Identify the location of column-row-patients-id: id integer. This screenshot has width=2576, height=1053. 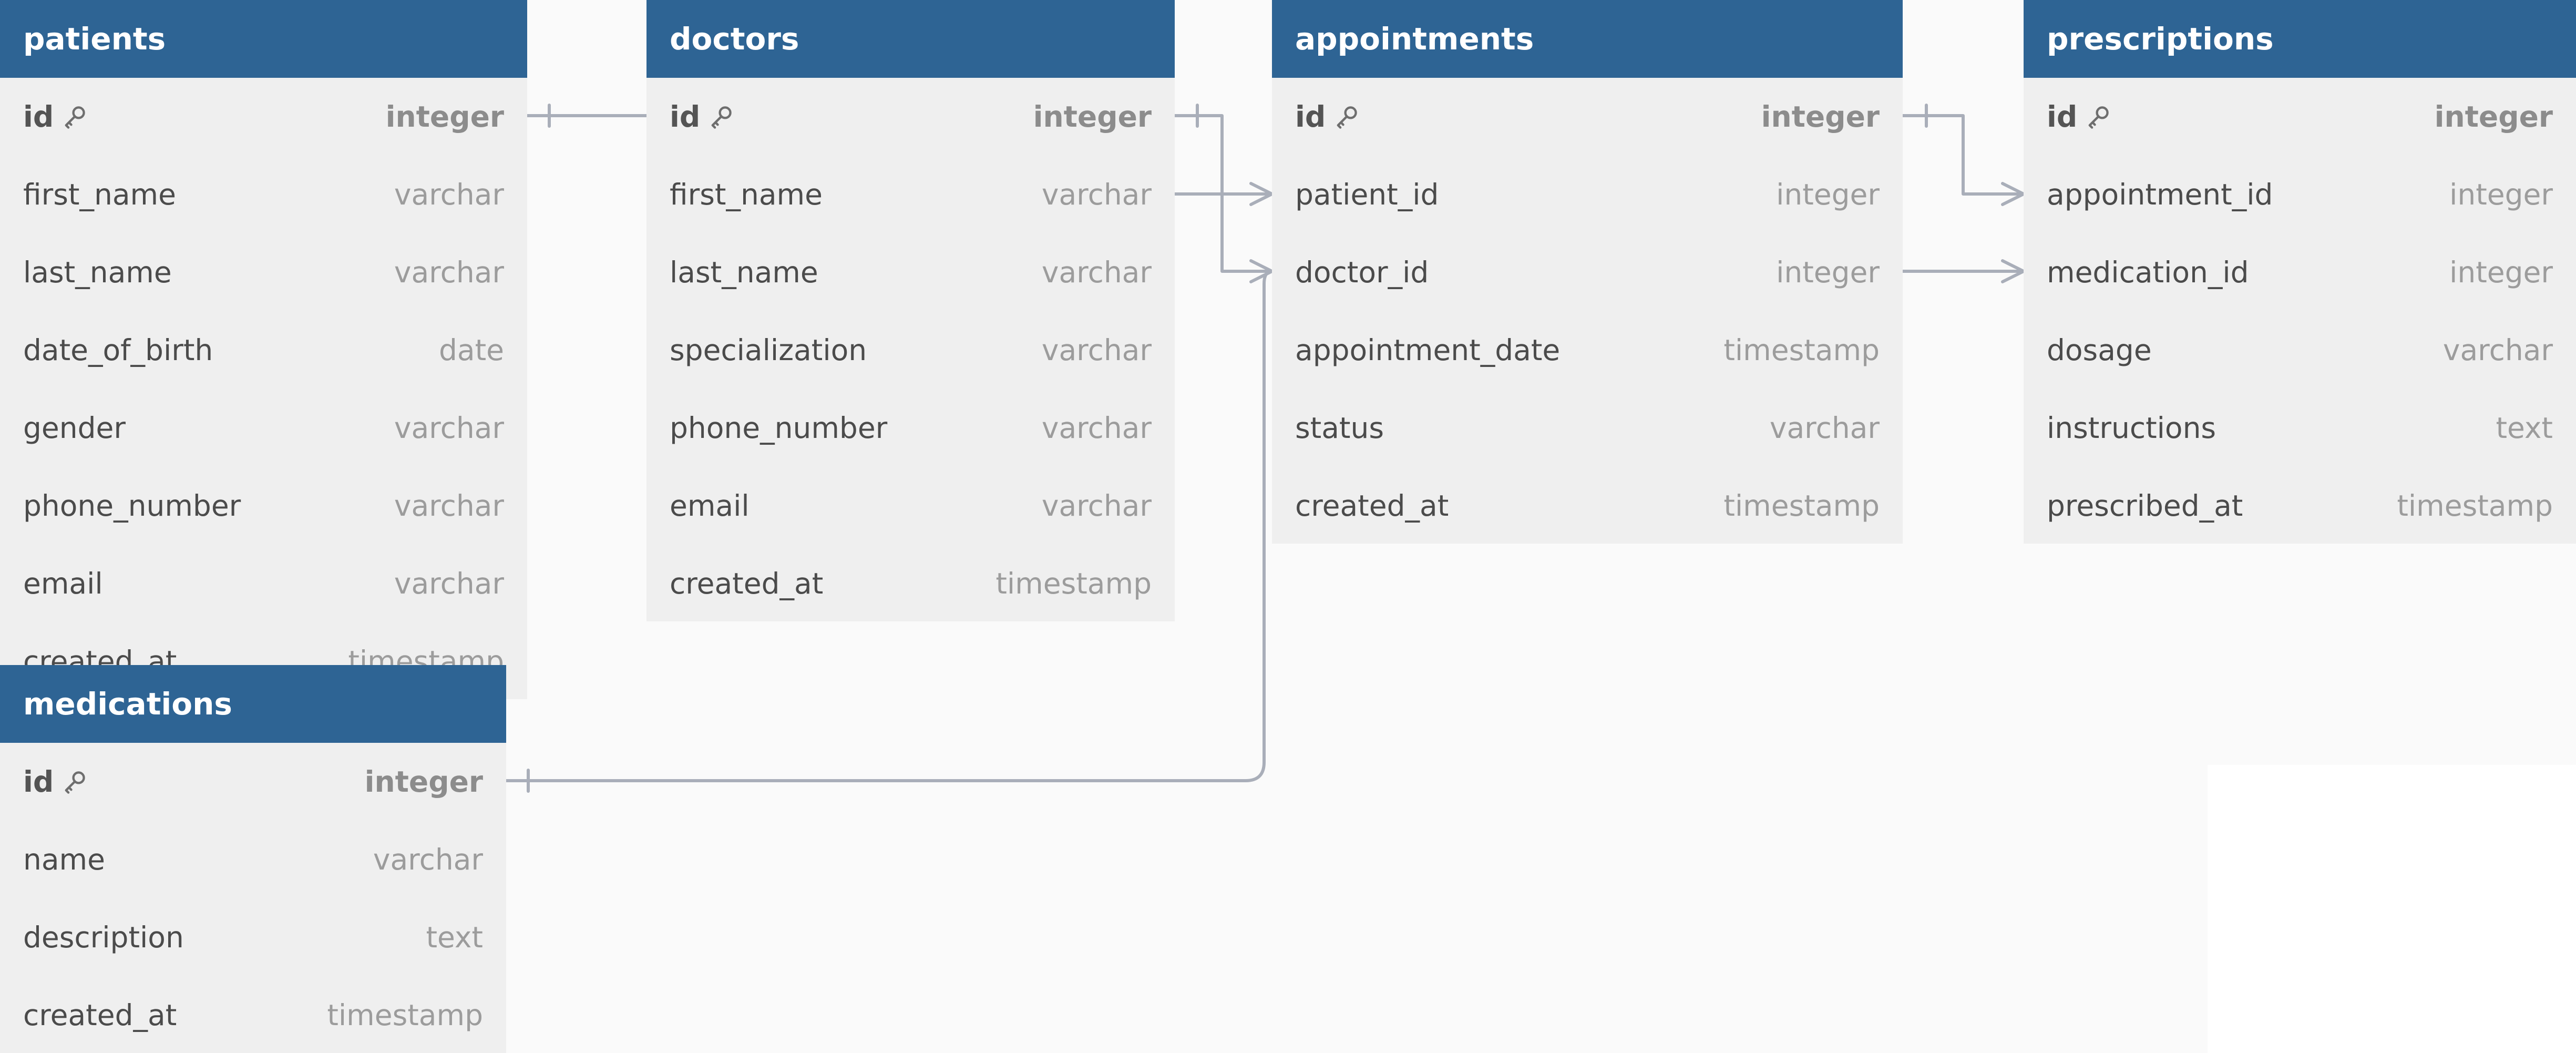
(263, 117).